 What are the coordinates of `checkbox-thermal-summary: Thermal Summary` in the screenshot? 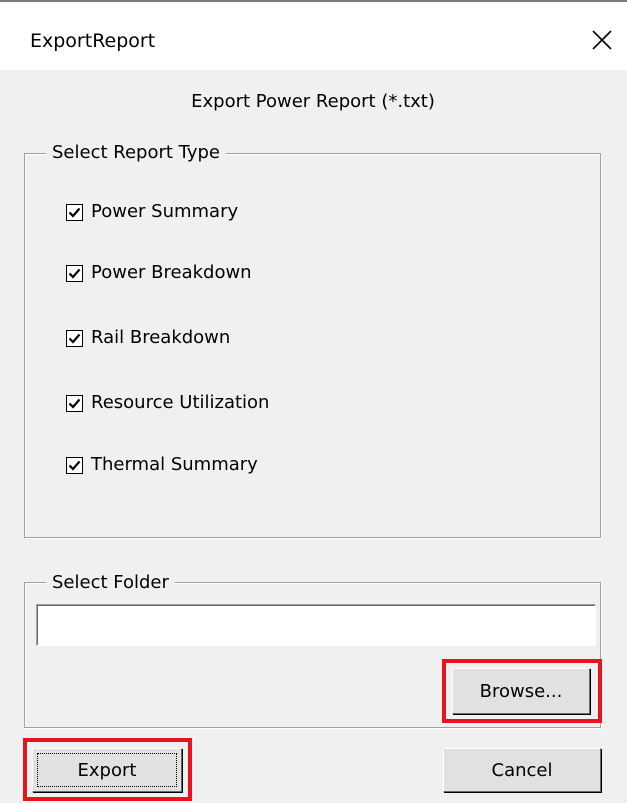 It's located at (162, 465).